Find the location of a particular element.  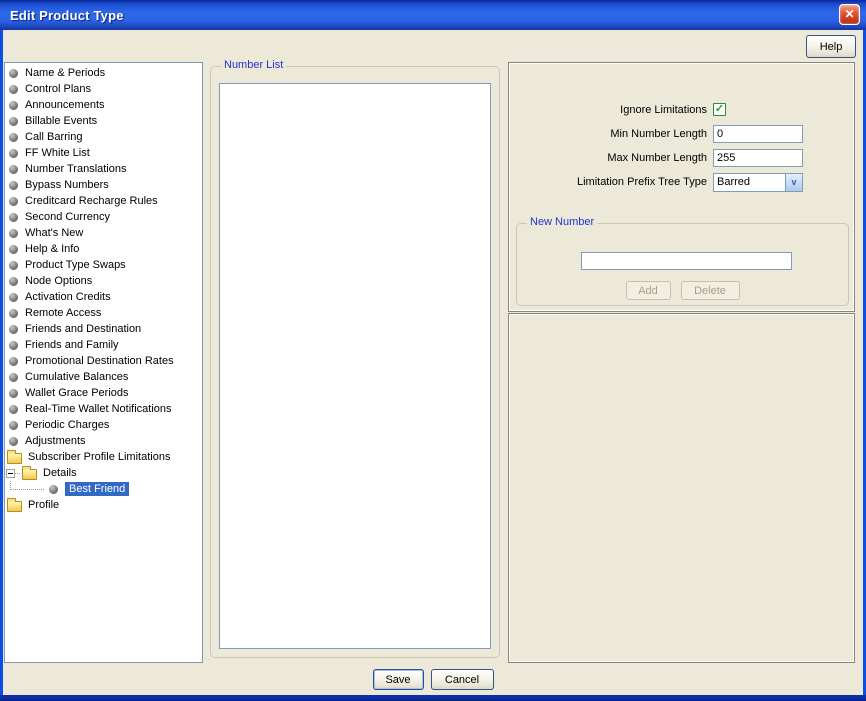

window-title: Edit Product Type is located at coordinates (67, 15).